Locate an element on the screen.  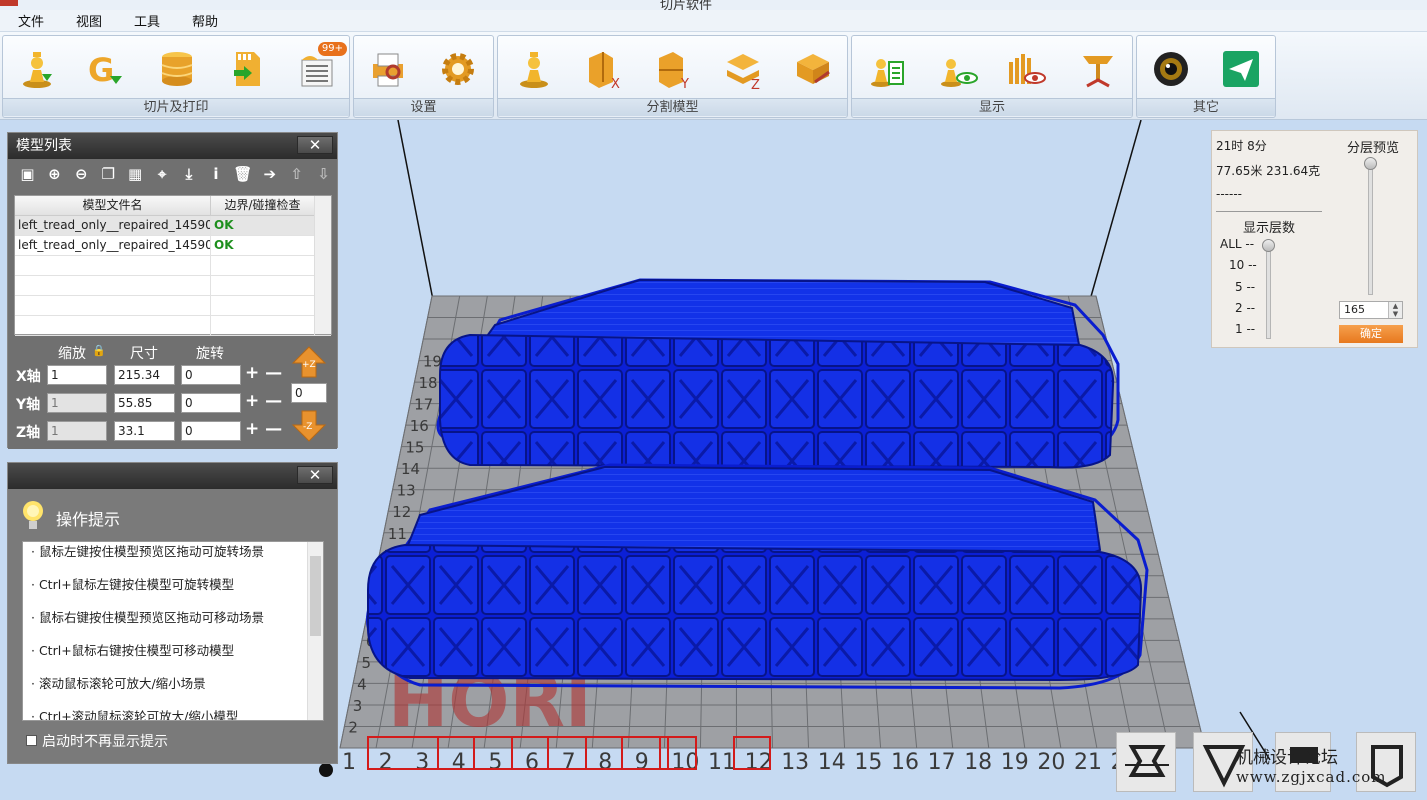
model-tread-back is located at coordinates (778, 373).